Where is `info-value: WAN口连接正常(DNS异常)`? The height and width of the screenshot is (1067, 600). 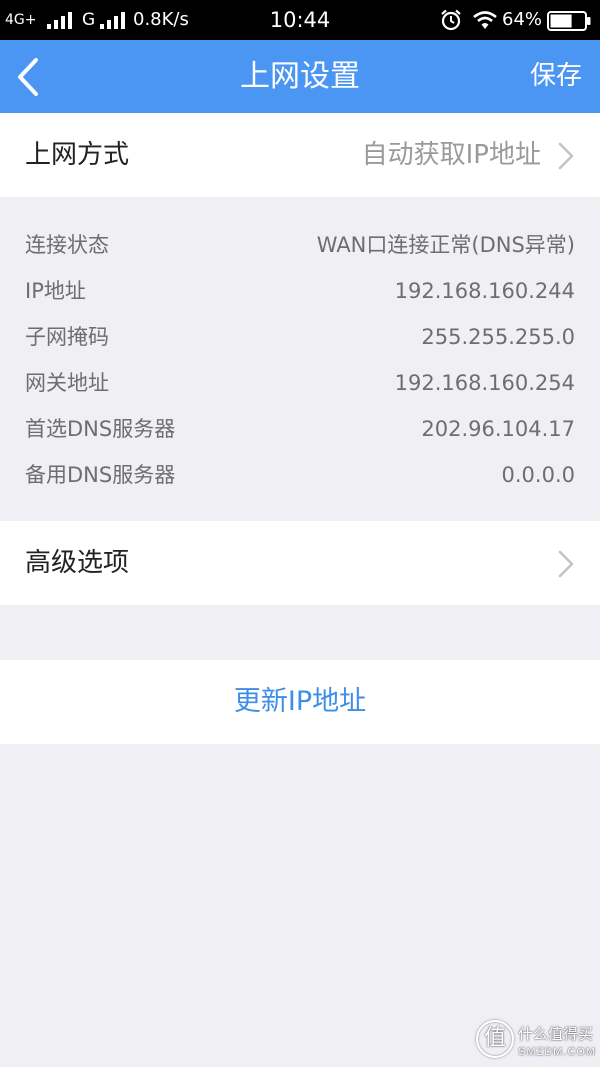
info-value: WAN口连接正常(DNS异常) is located at coordinates (445, 245).